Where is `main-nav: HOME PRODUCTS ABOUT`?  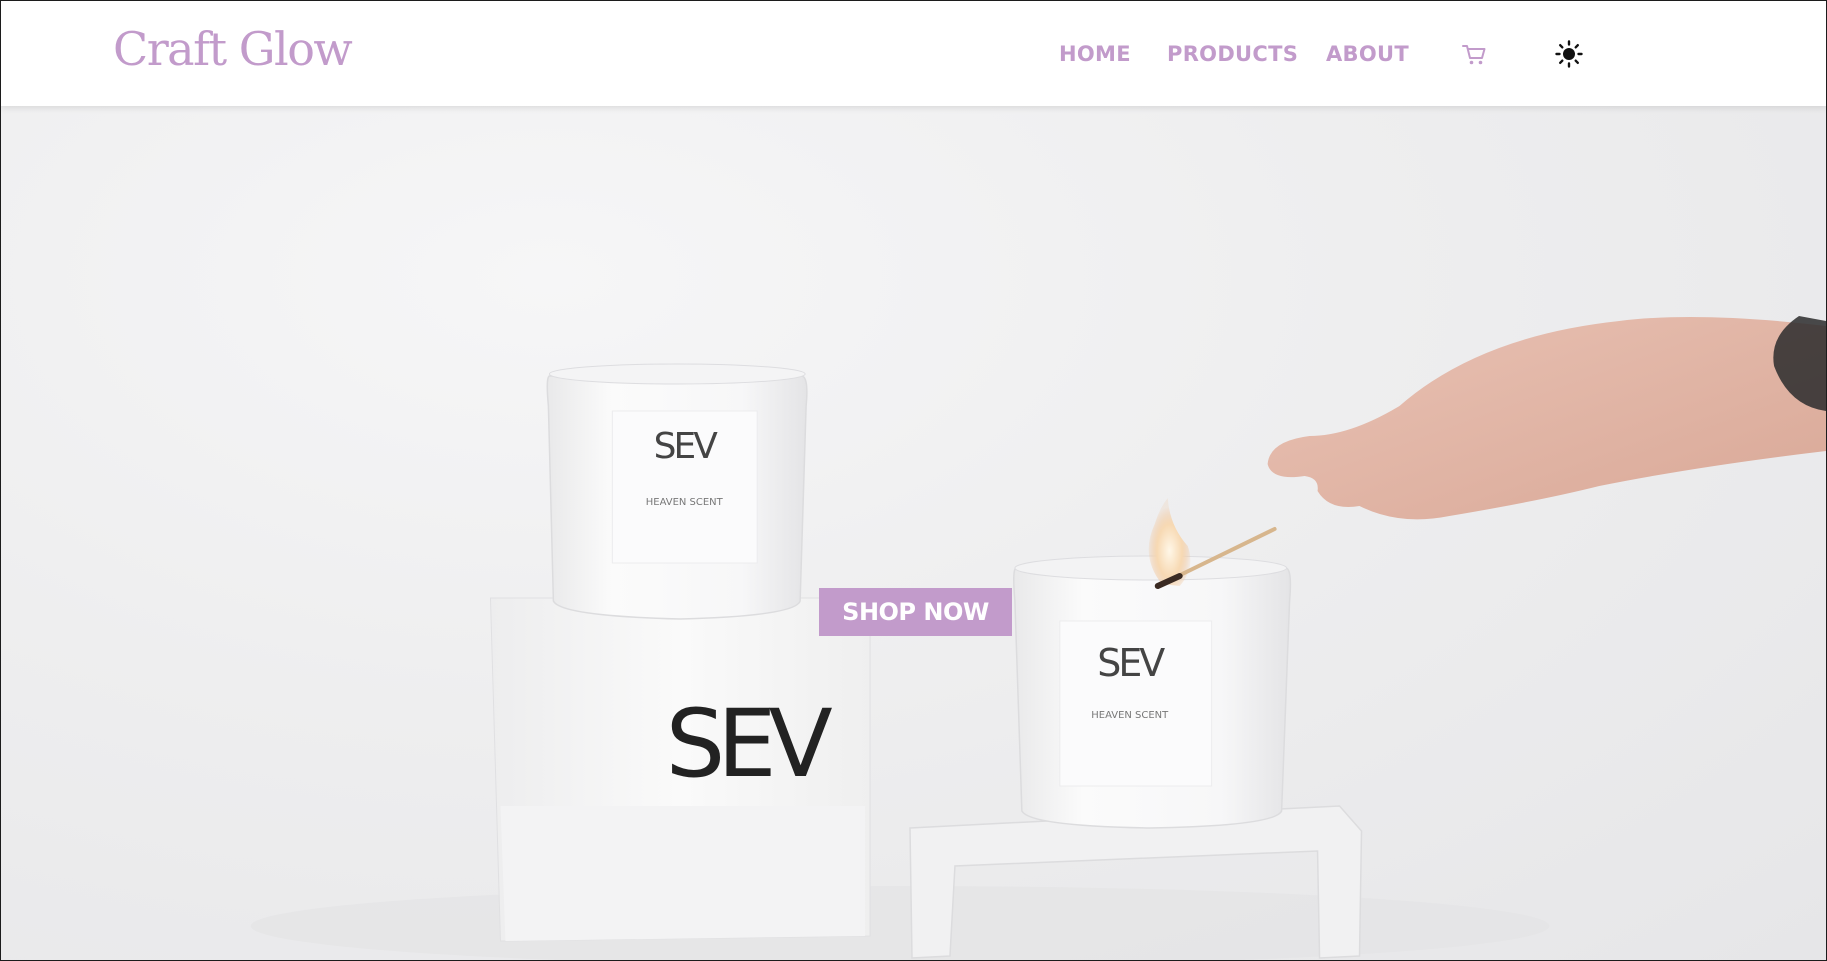 main-nav: HOME PRODUCTS ABOUT is located at coordinates (913, 54).